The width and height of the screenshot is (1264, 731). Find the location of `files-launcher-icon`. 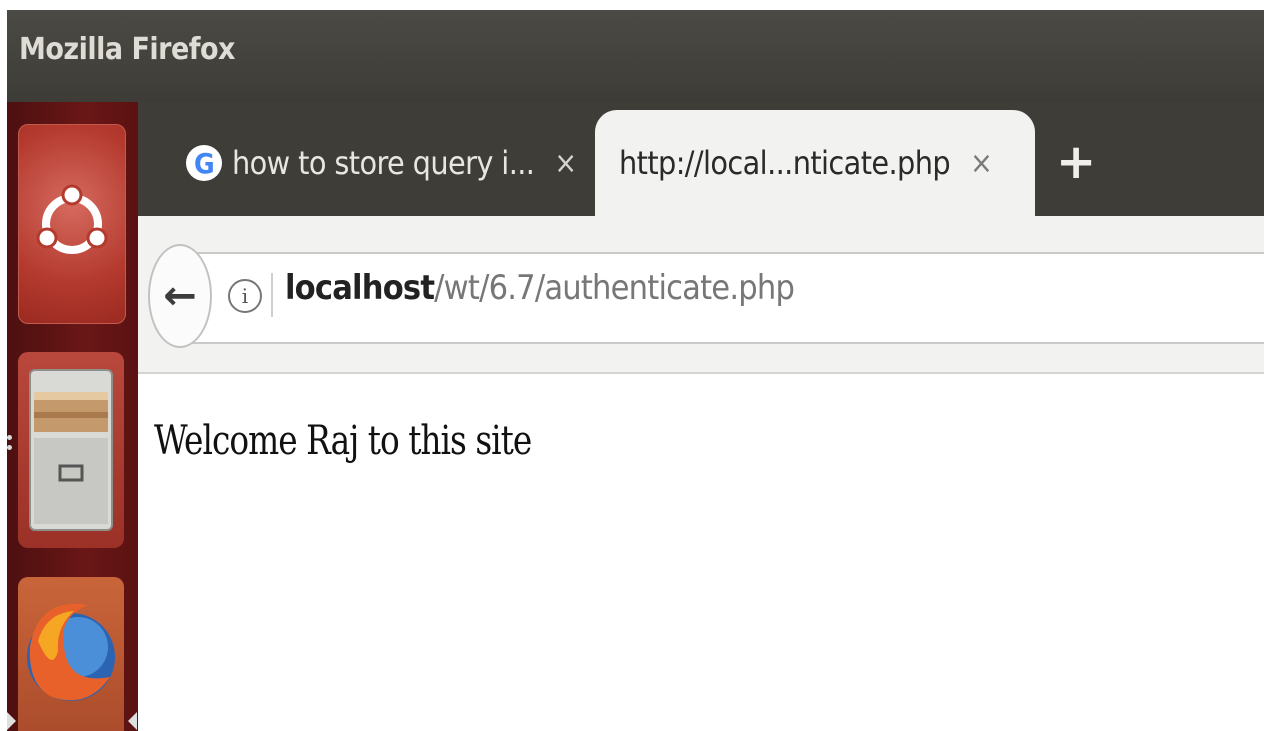

files-launcher-icon is located at coordinates (71, 450).